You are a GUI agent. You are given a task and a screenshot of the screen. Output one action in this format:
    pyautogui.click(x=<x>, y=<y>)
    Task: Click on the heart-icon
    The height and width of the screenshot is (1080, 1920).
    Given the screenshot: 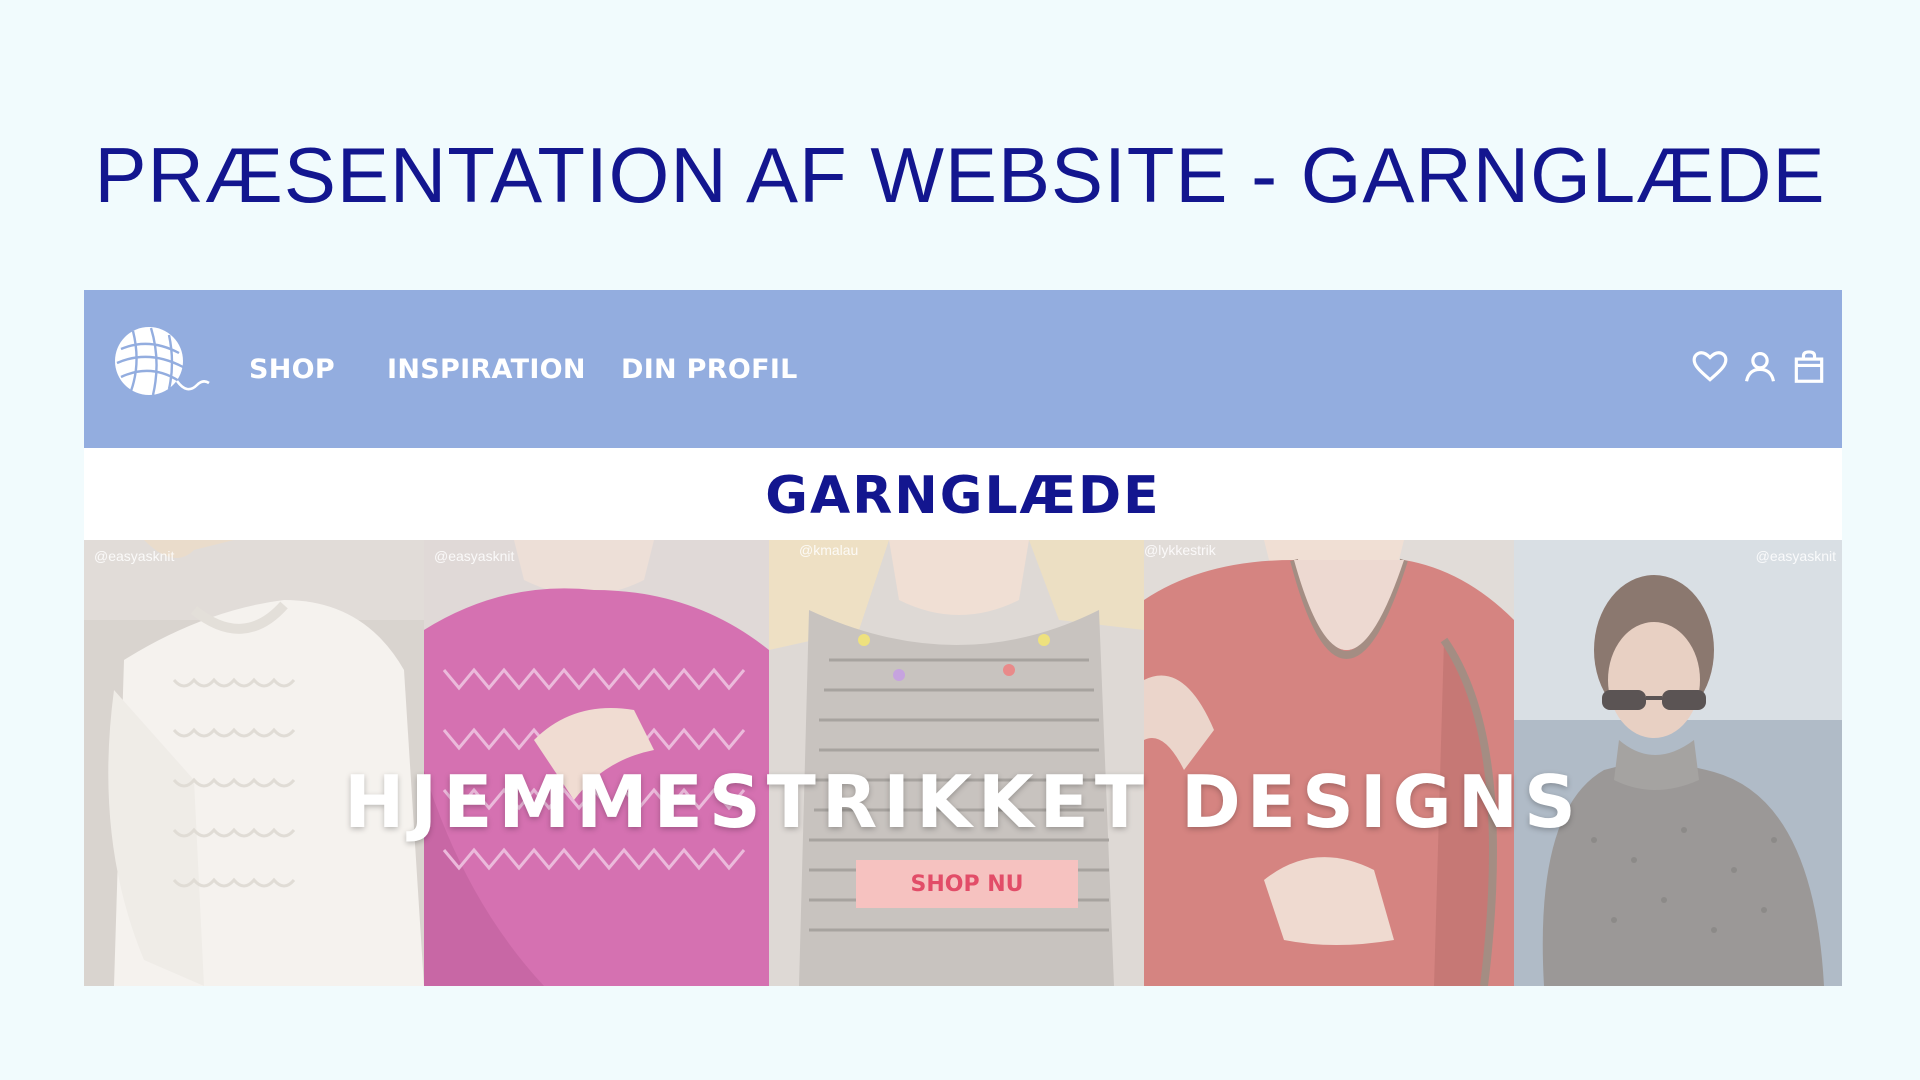 What is the action you would take?
    pyautogui.click(x=1710, y=367)
    